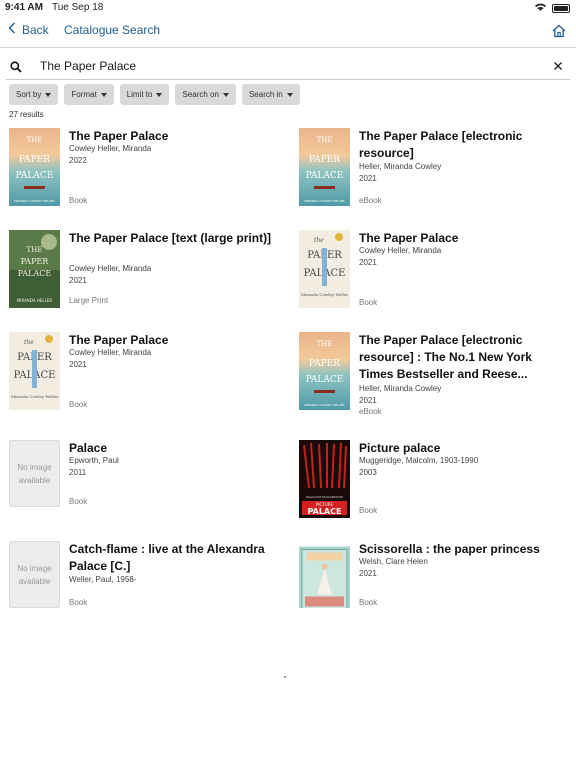 This screenshot has height=768, width=576. I want to click on status-icons, so click(552, 8).